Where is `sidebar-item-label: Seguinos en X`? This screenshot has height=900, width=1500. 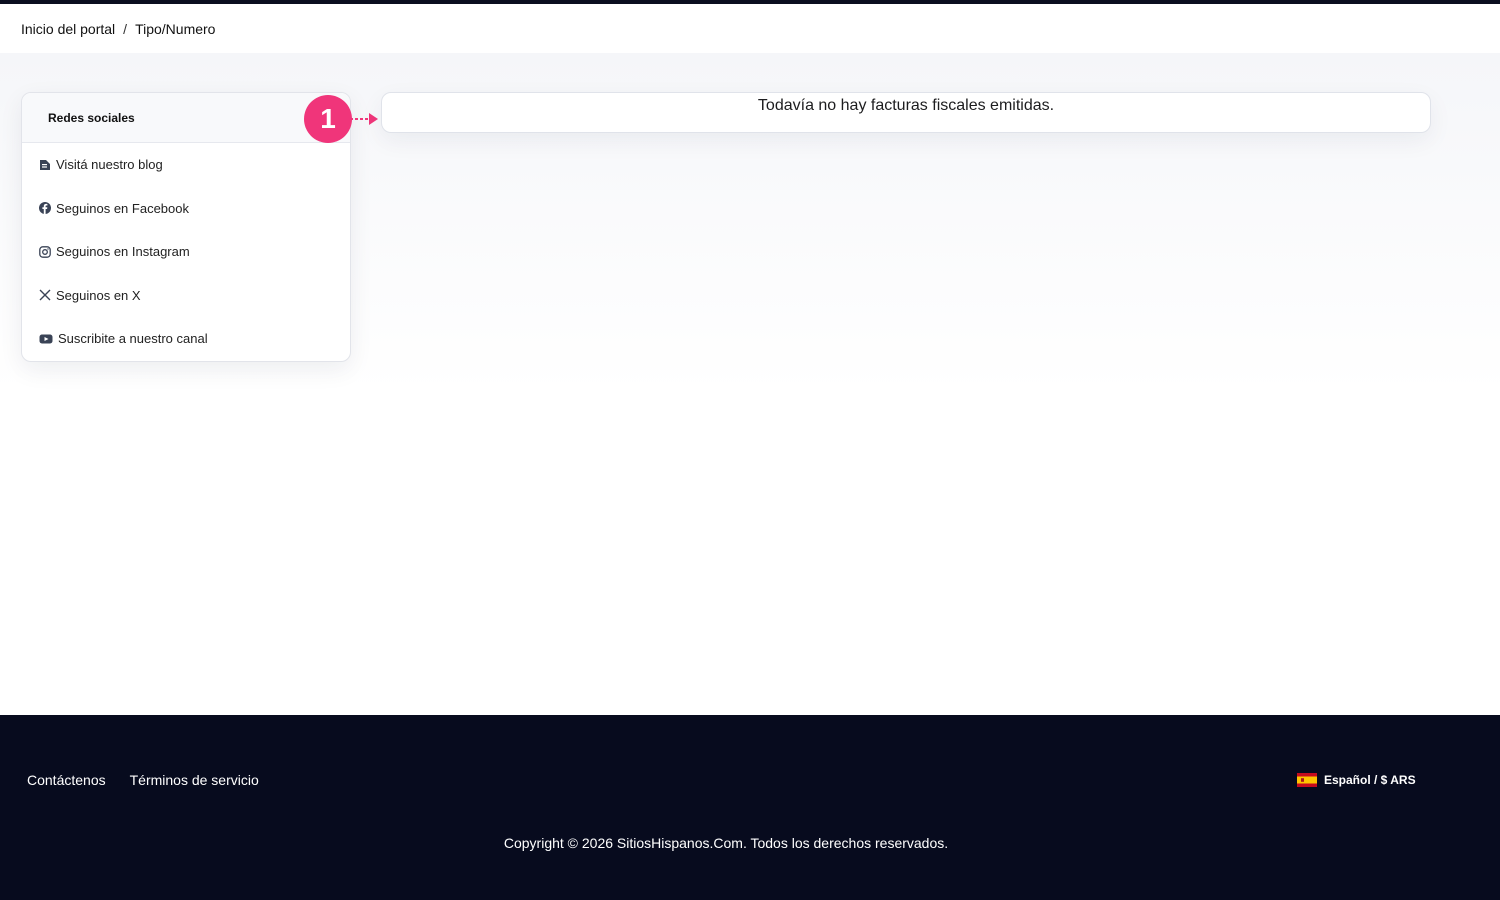 sidebar-item-label: Seguinos en X is located at coordinates (98, 295).